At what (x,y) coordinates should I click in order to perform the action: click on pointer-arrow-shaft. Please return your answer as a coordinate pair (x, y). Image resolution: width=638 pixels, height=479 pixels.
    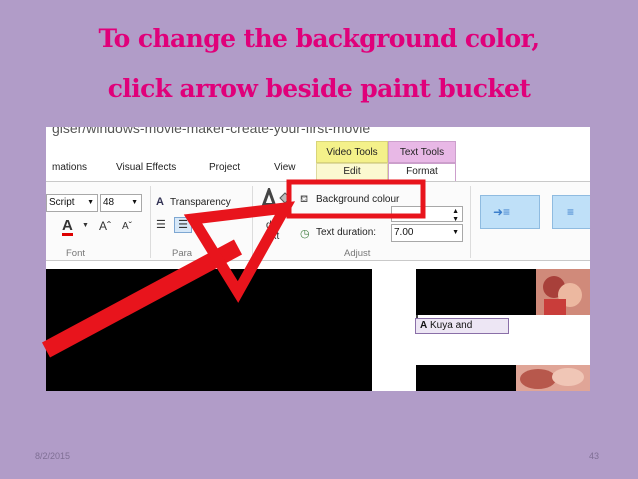
    Looking at the image, I should click on (142, 298).